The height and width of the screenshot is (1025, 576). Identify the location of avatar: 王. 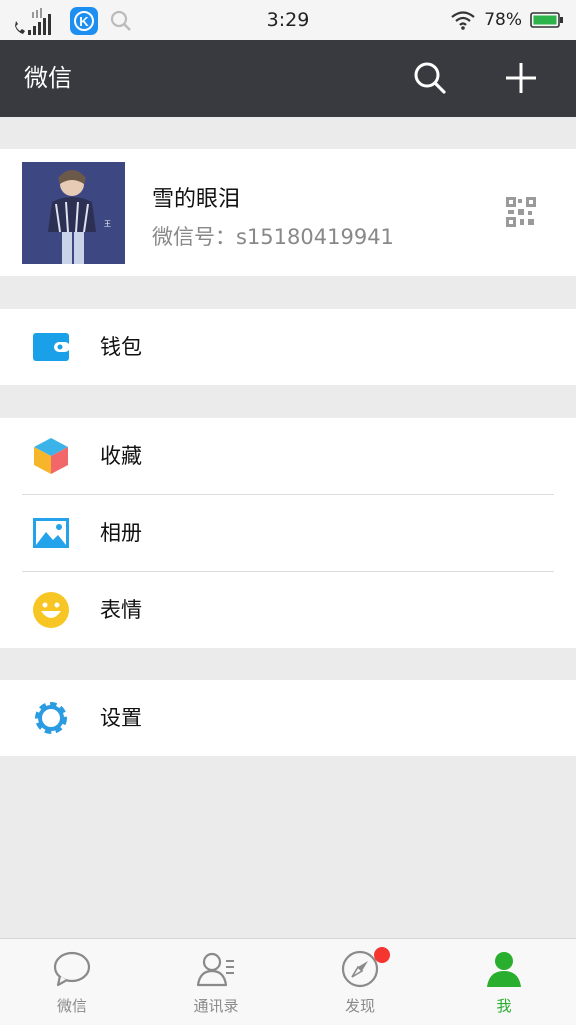
(73, 213).